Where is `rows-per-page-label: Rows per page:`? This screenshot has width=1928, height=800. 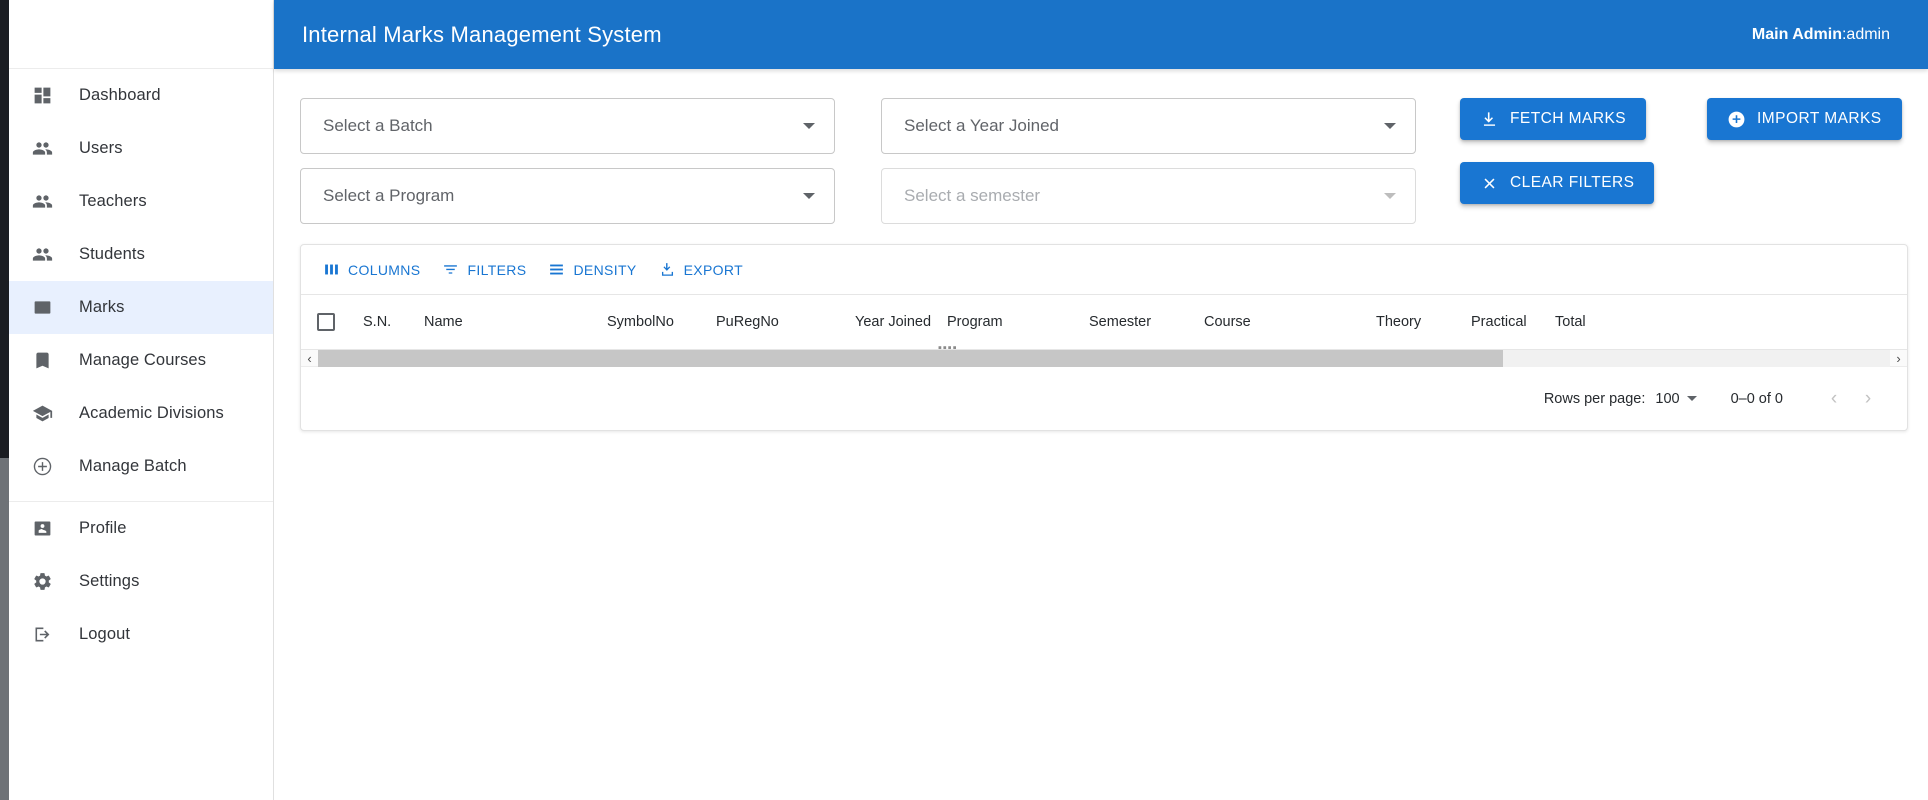 rows-per-page-label: Rows per page: is located at coordinates (1594, 398).